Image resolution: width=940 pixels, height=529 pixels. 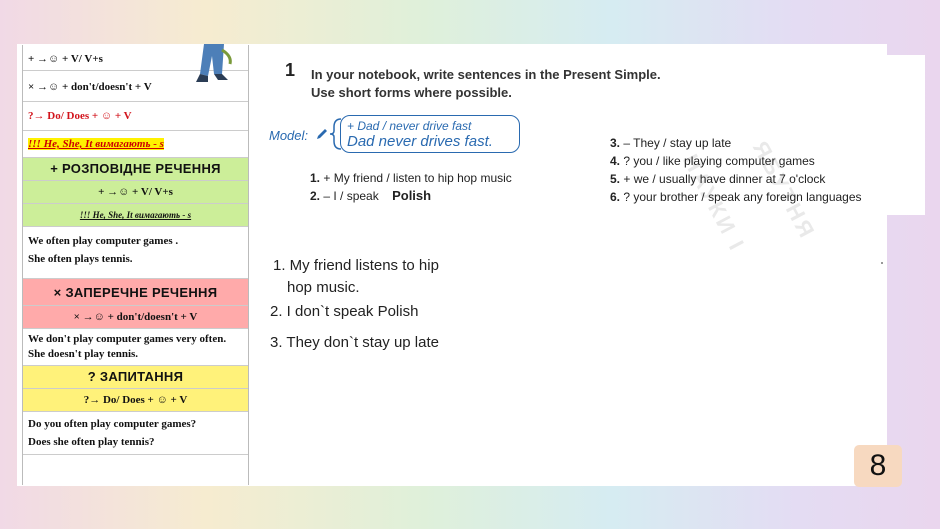 I want to click on answer-3: 3. They don`t stay up late, so click(x=354, y=342).